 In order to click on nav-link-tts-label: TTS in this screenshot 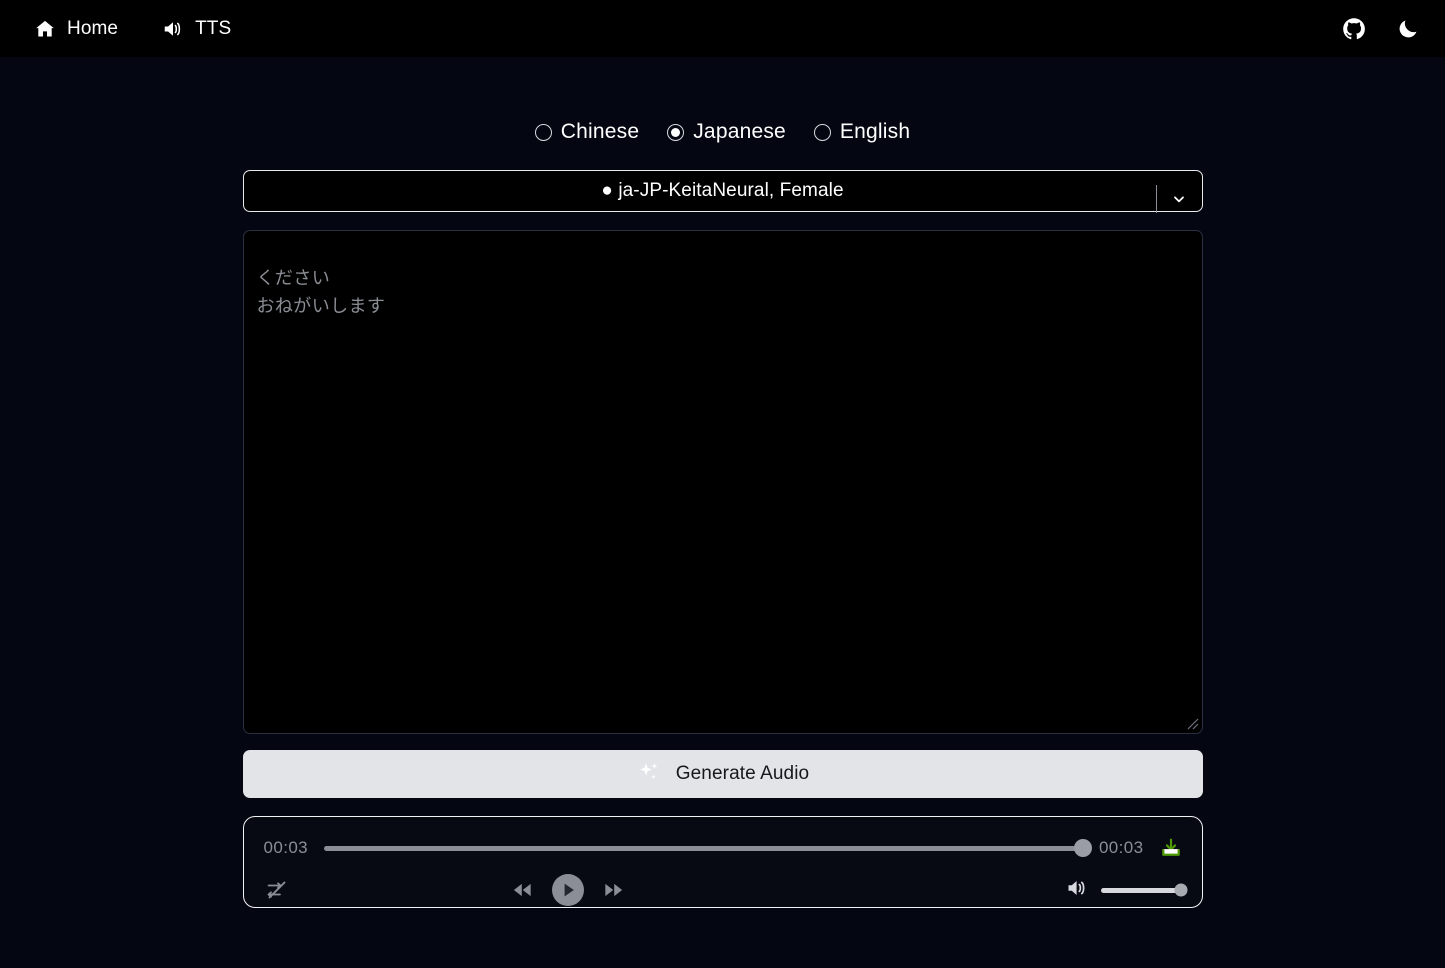, I will do `click(213, 28)`.